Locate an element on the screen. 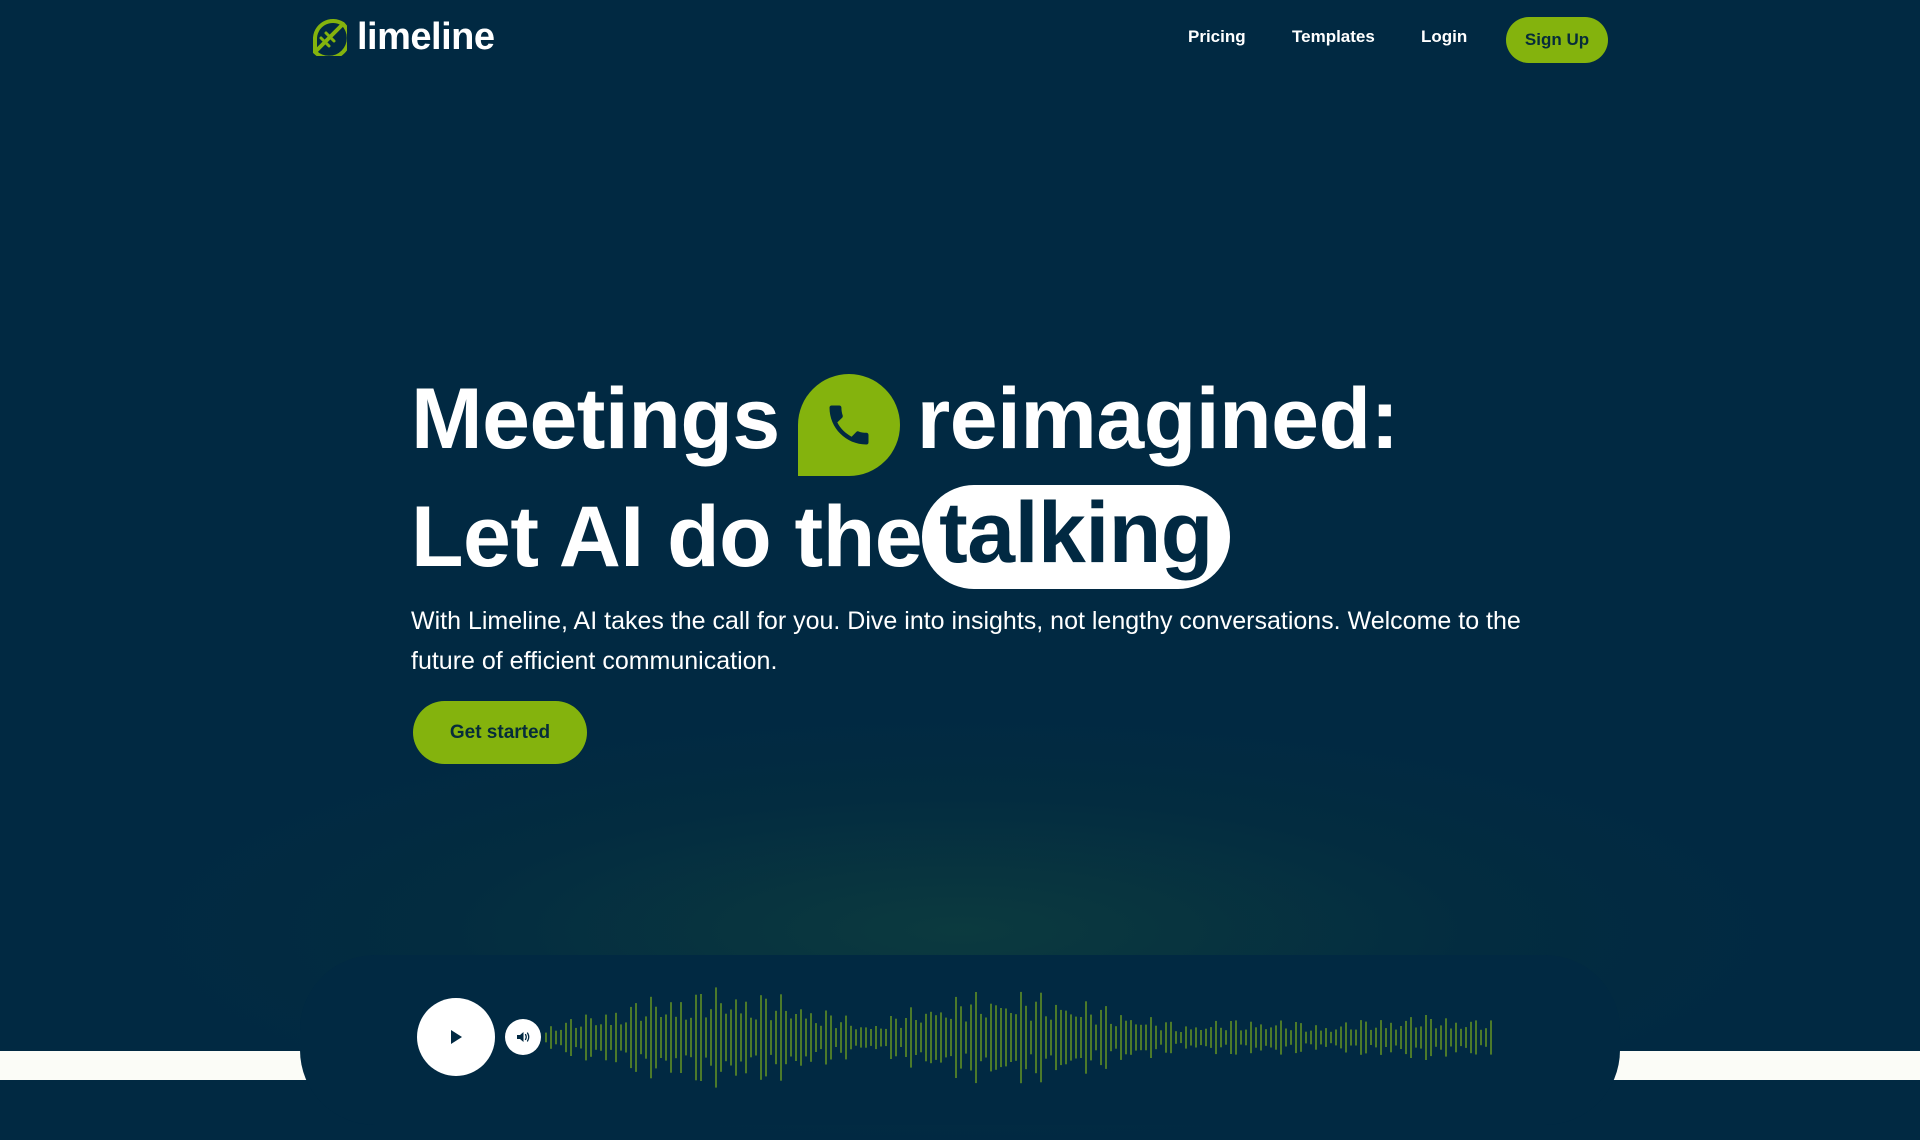 This screenshot has height=1140, width=1920. audio-waveform is located at coordinates (1020, 1037).